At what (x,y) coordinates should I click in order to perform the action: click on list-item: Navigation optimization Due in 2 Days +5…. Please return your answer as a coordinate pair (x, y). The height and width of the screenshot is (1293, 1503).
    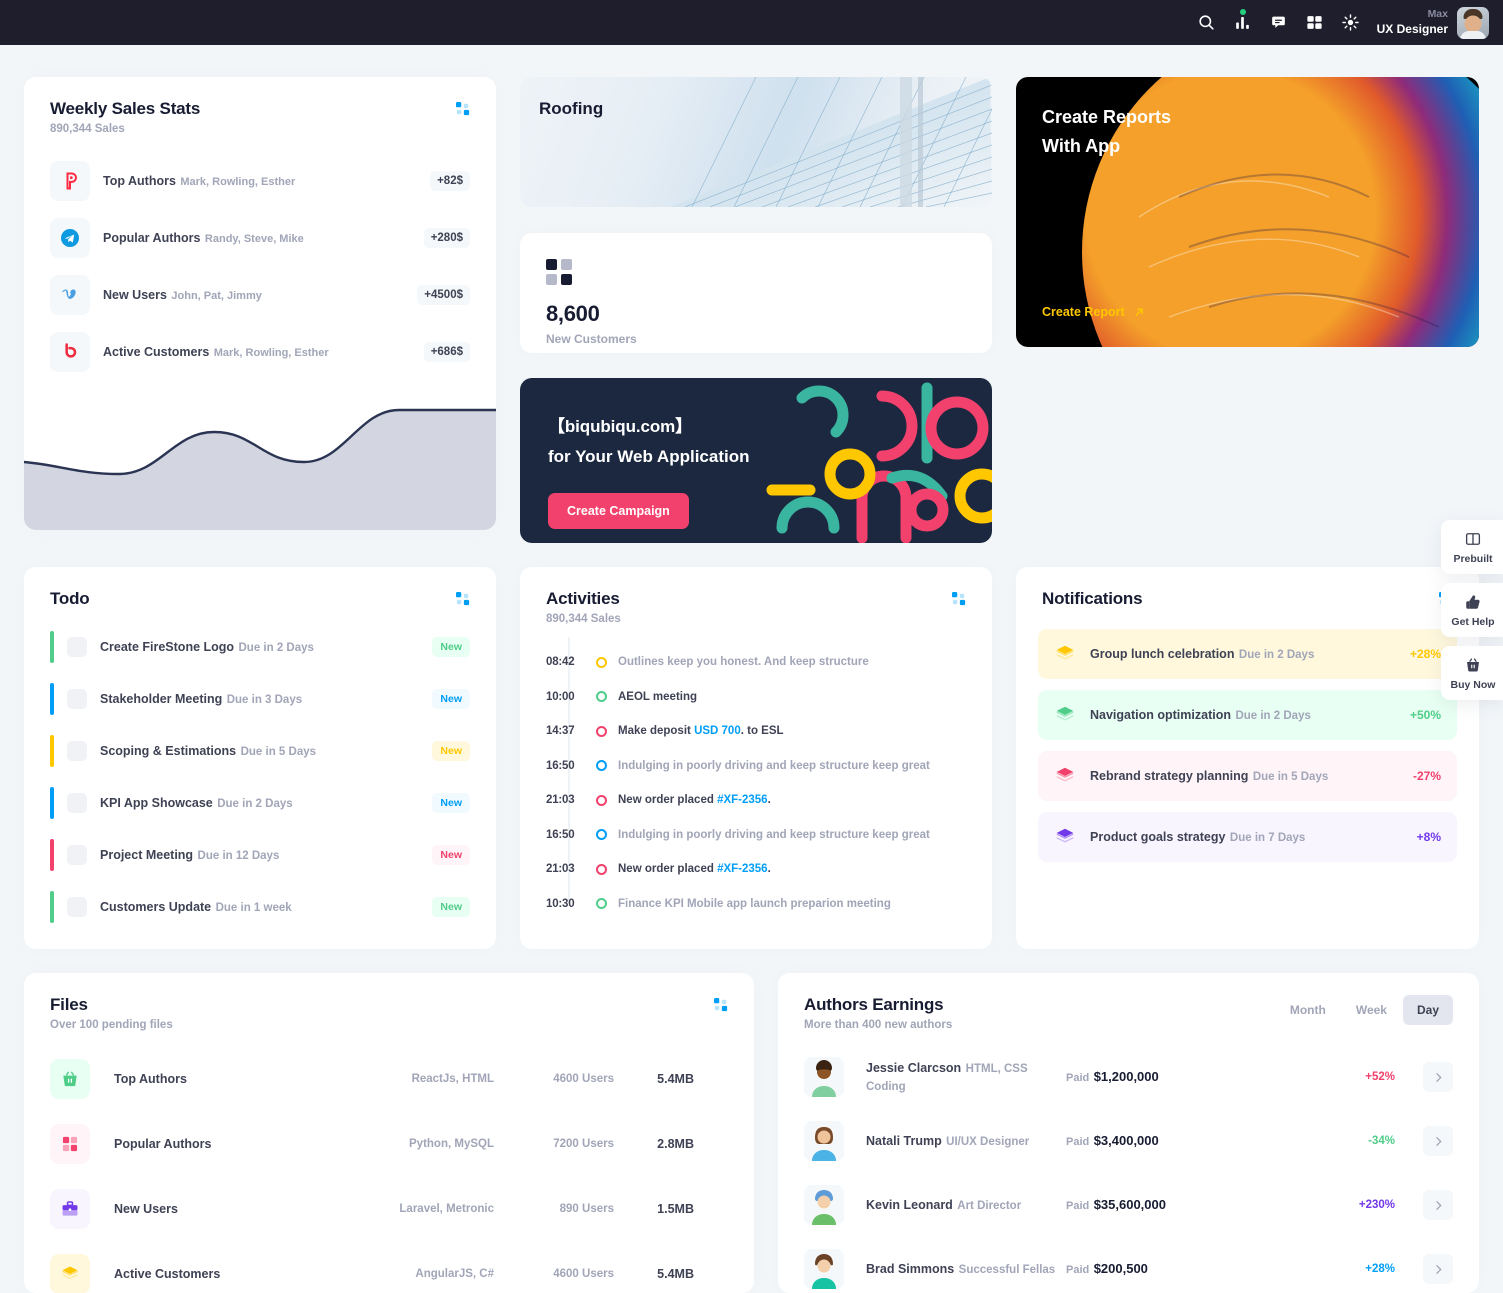
    Looking at the image, I should click on (1247, 715).